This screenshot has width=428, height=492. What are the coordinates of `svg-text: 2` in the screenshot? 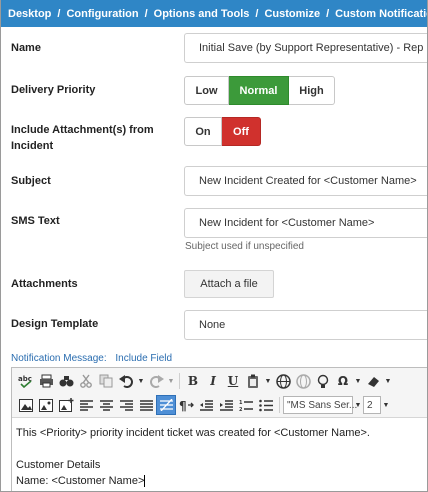 It's located at (241, 409).